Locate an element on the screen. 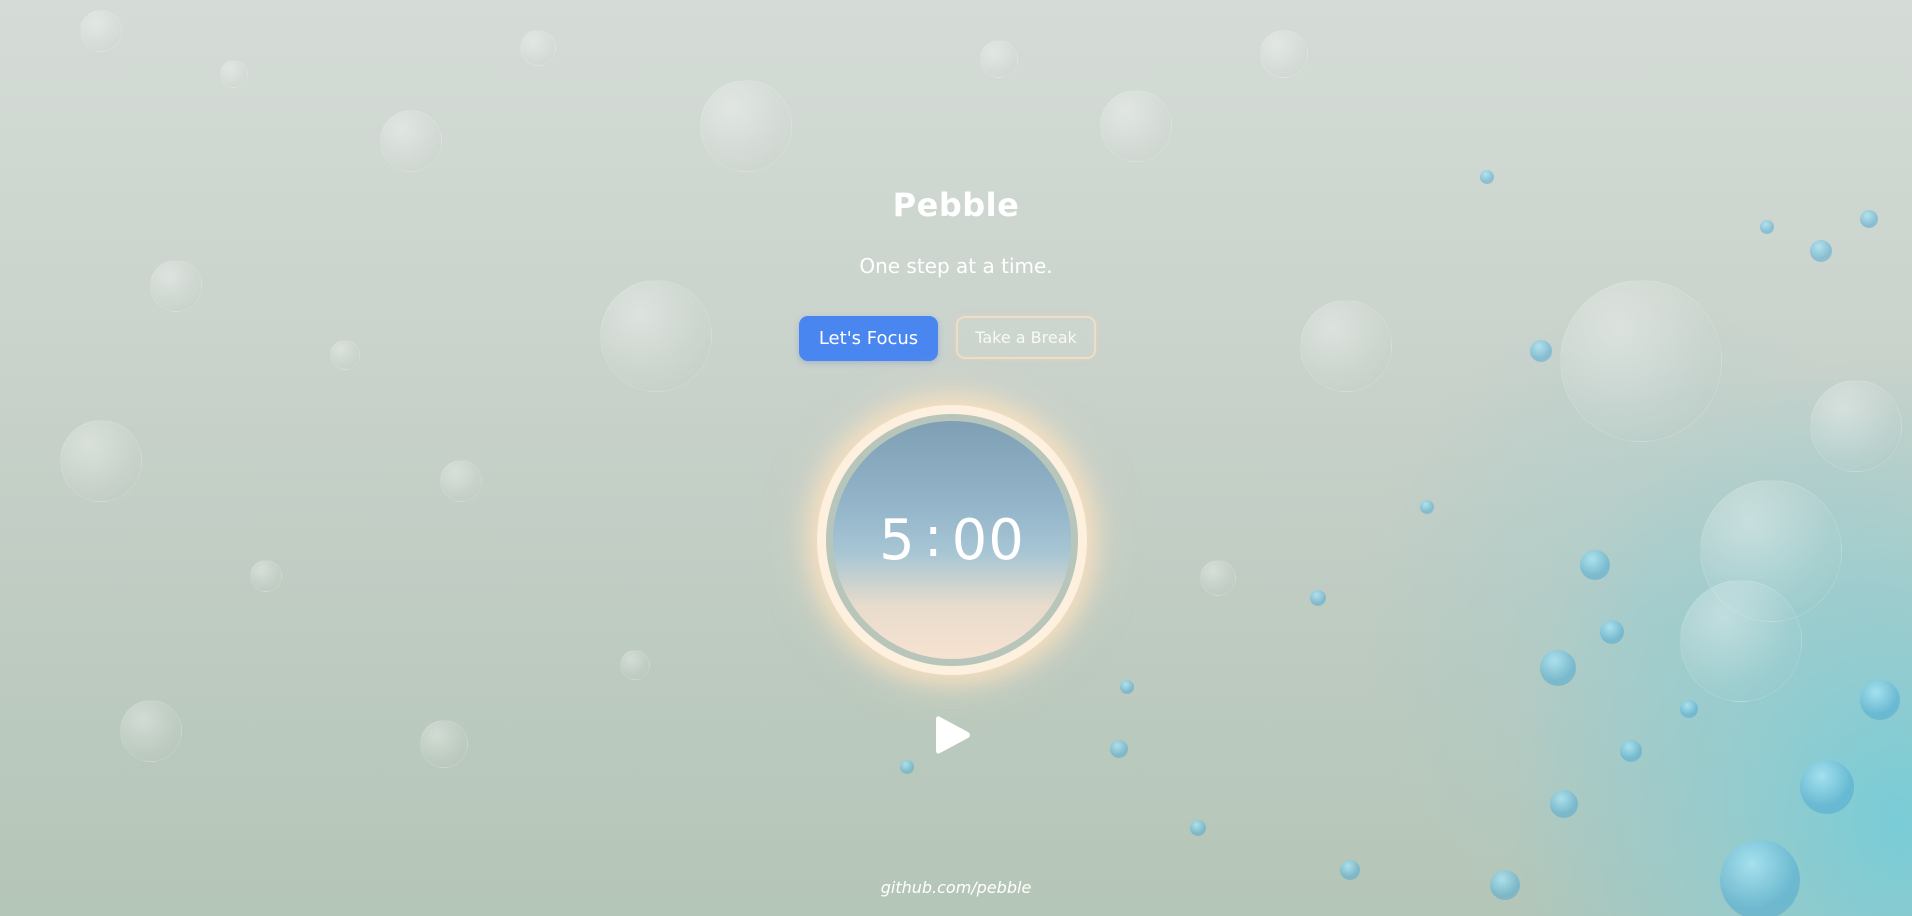  play-button is located at coordinates (953, 735).